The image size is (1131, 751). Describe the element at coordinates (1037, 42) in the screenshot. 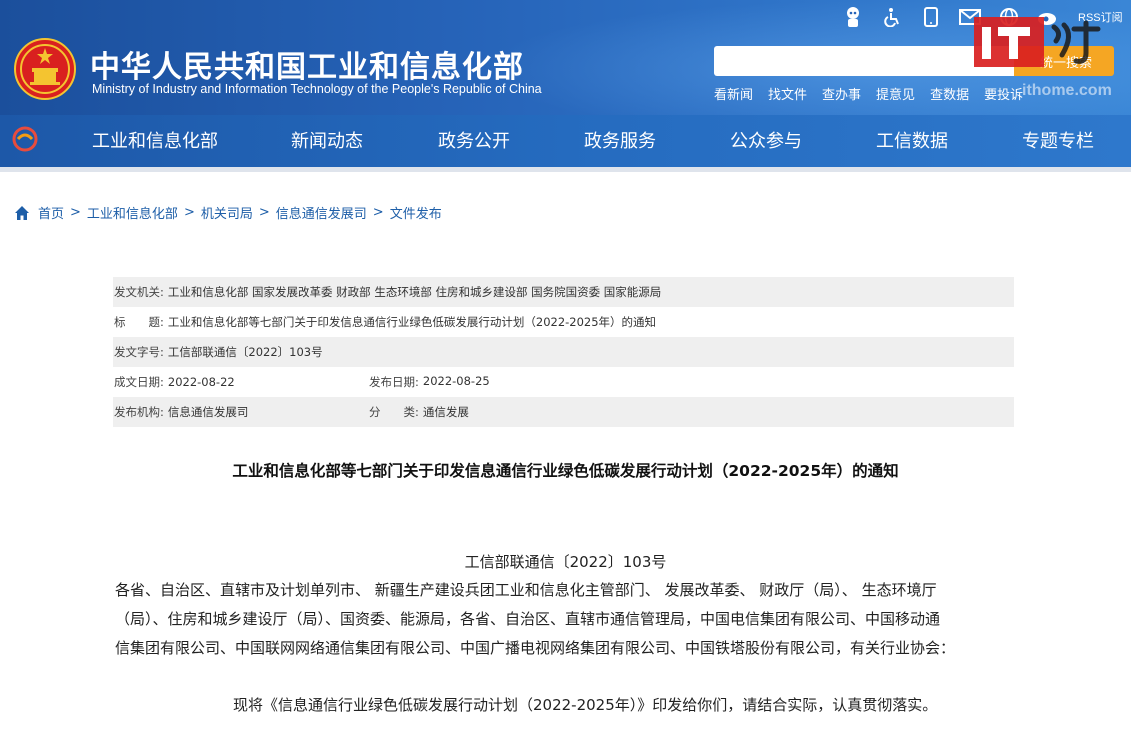

I see `ithome-watermark-logo` at that location.